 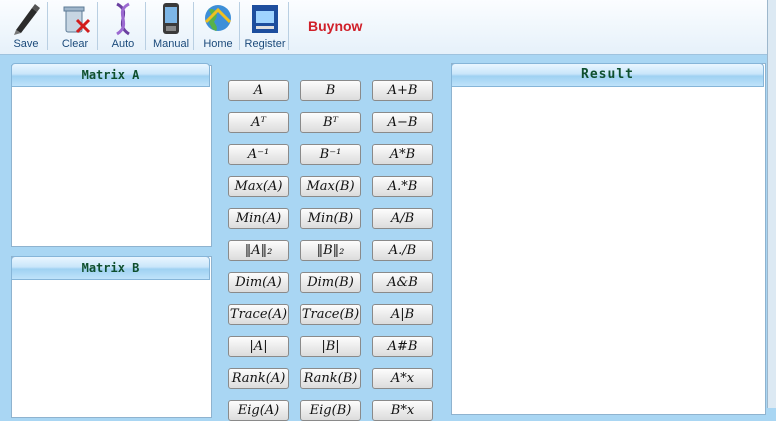 I want to click on op-button: A.*B, so click(x=402, y=186).